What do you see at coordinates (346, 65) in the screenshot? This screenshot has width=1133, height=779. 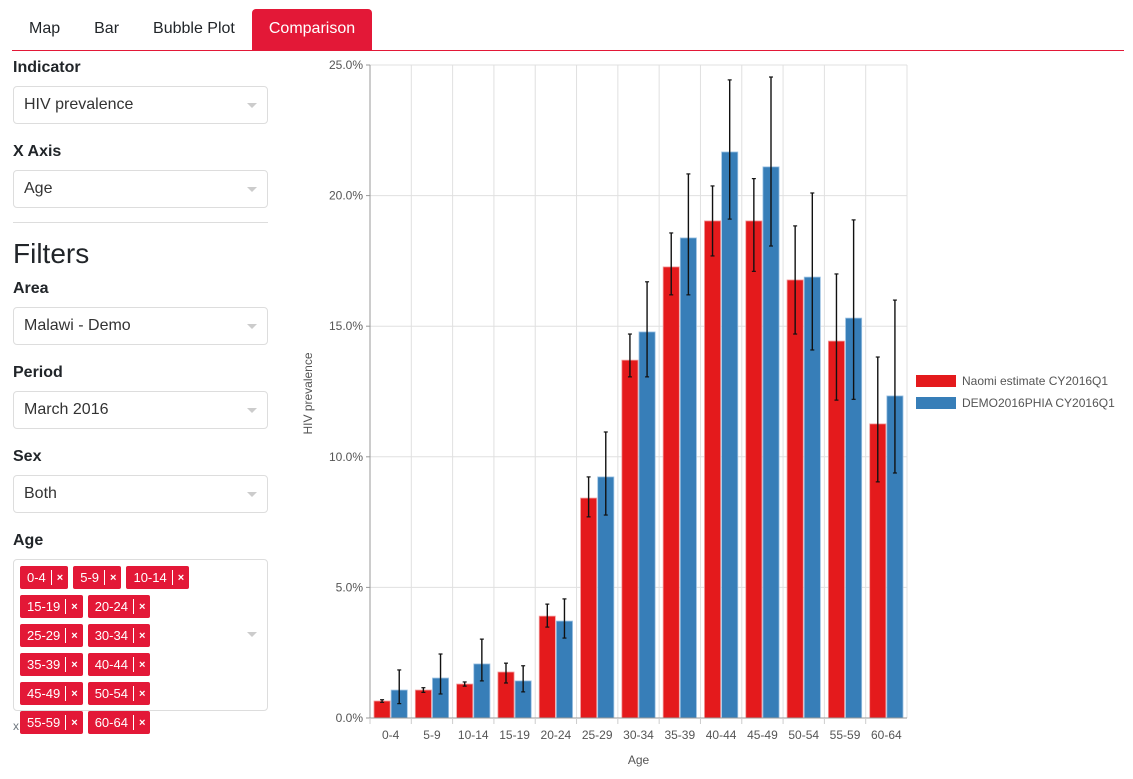 I see `y-tick-label: 25.0%` at bounding box center [346, 65].